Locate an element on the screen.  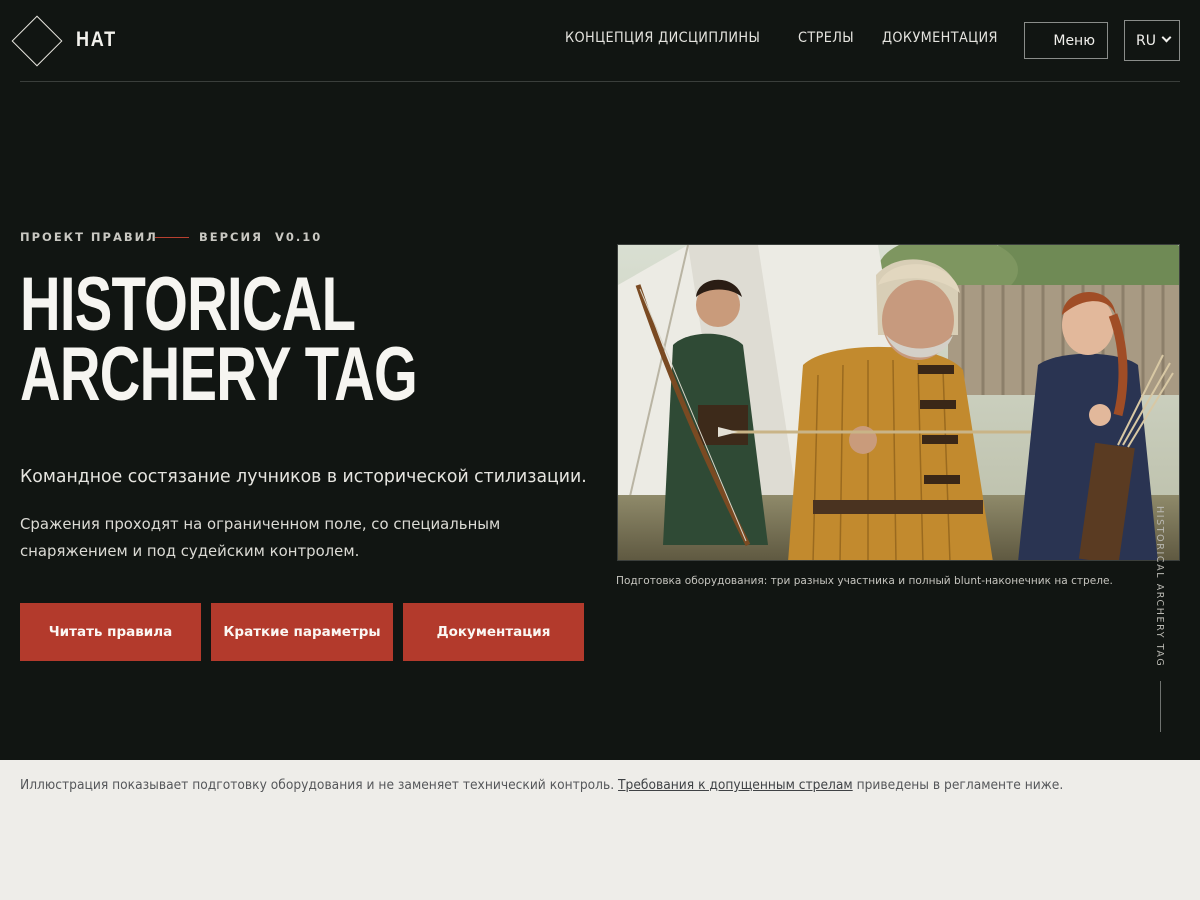
nav-link-arrows: СТРЕЛЫ is located at coordinates (826, 38).